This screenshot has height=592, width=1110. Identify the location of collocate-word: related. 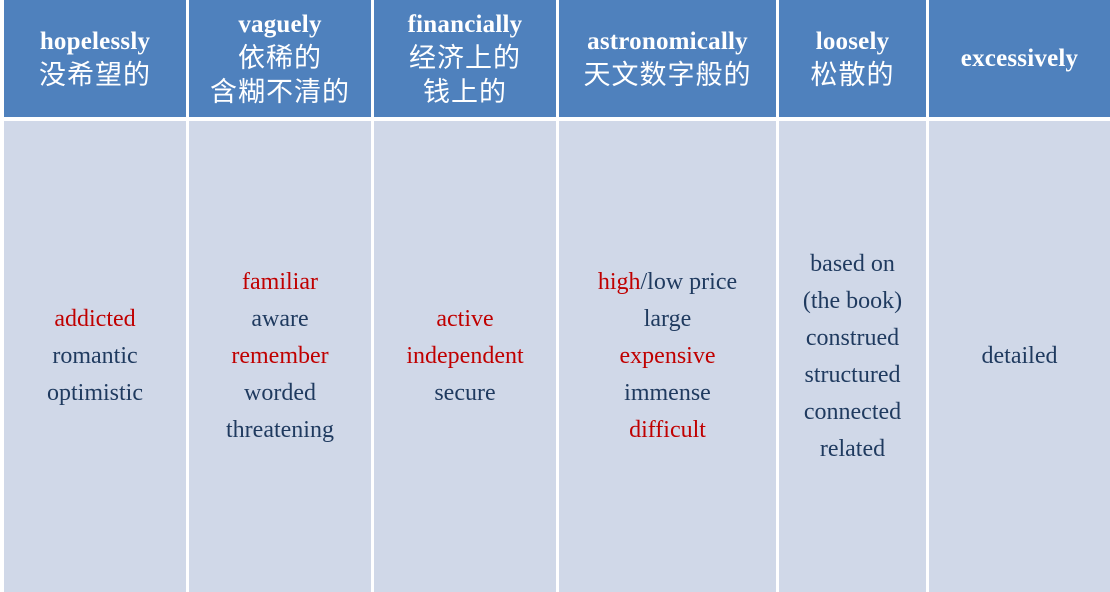
(852, 448).